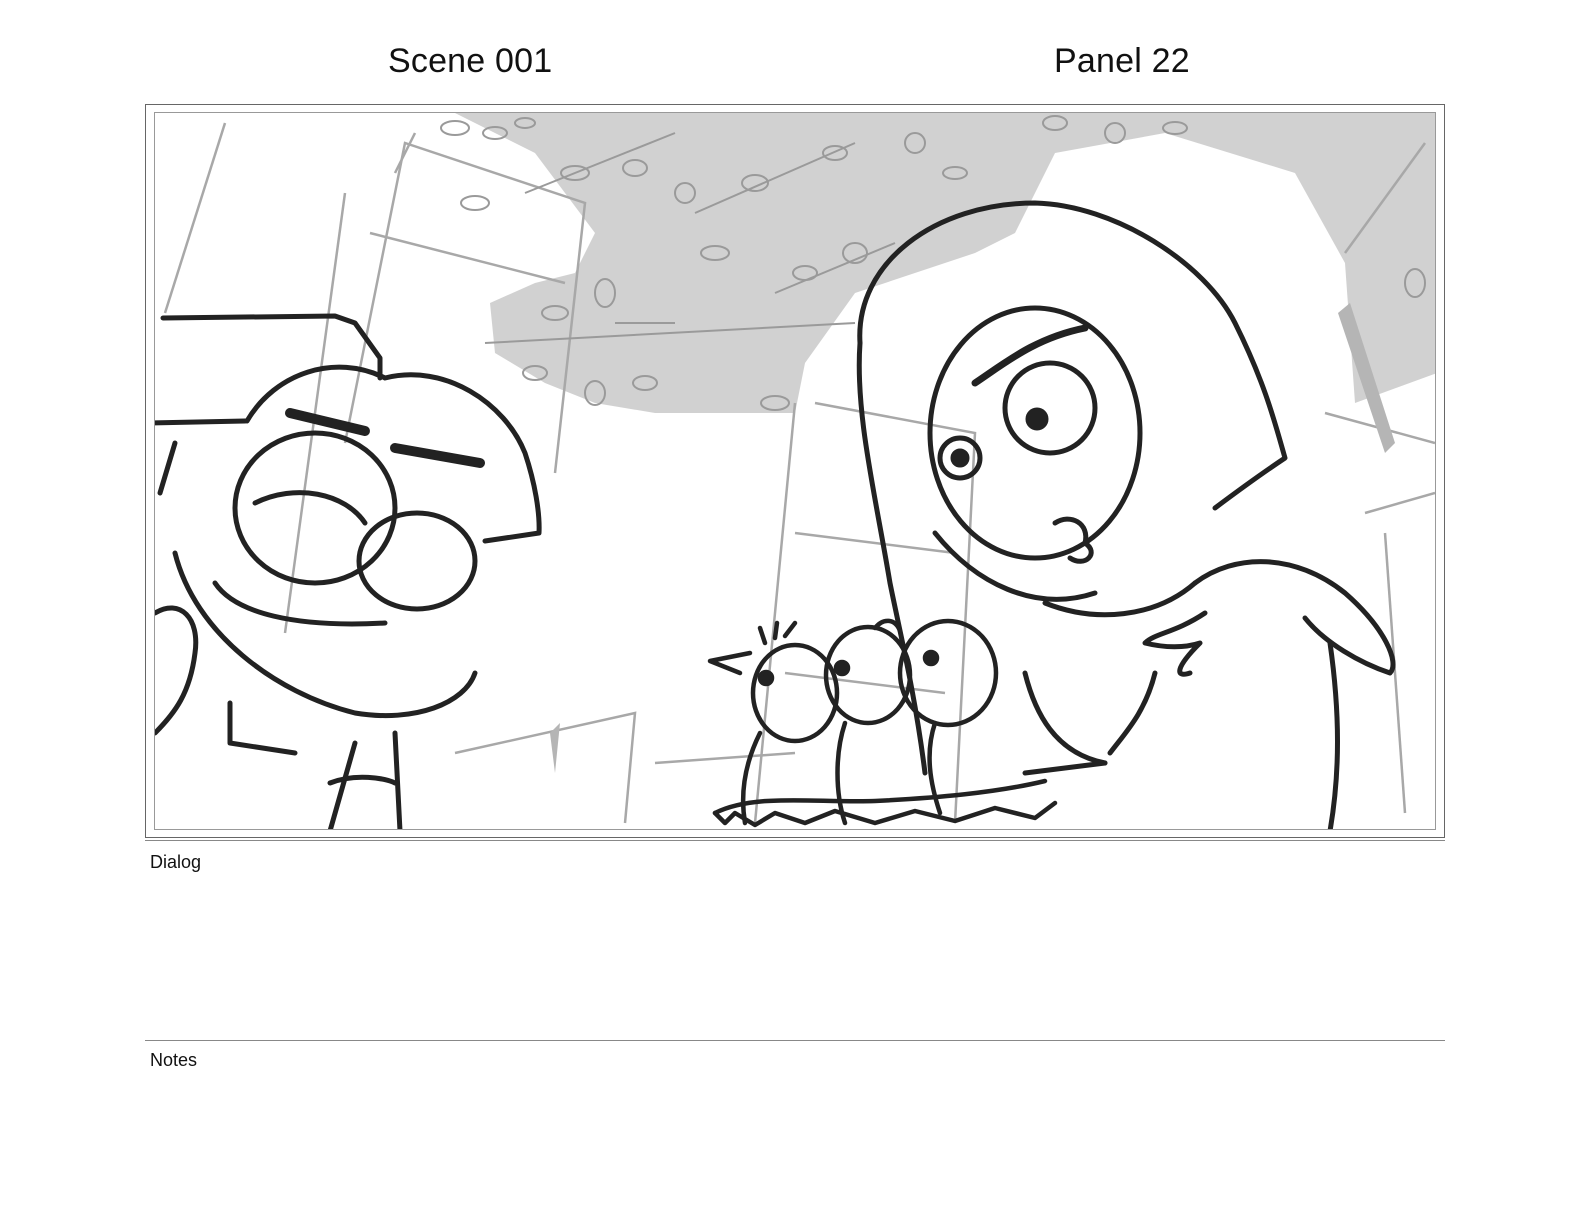 Image resolution: width=1584 pixels, height=1224 pixels. What do you see at coordinates (1122, 61) in the screenshot?
I see `panel-number: Panel 22` at bounding box center [1122, 61].